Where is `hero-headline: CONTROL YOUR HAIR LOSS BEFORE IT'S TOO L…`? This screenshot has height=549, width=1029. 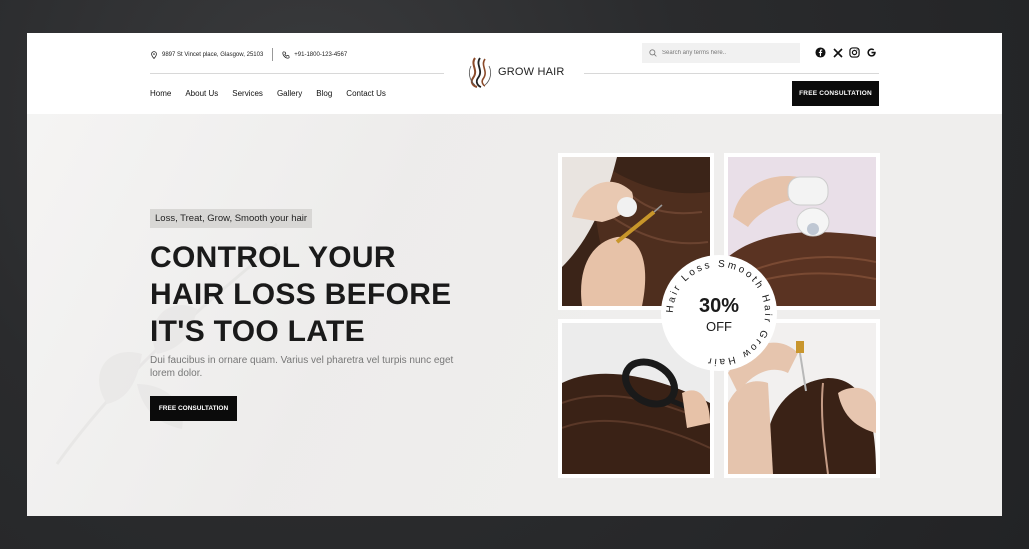
hero-headline: CONTROL YOUR HAIR LOSS BEFORE IT'S TOO L… is located at coordinates (310, 294).